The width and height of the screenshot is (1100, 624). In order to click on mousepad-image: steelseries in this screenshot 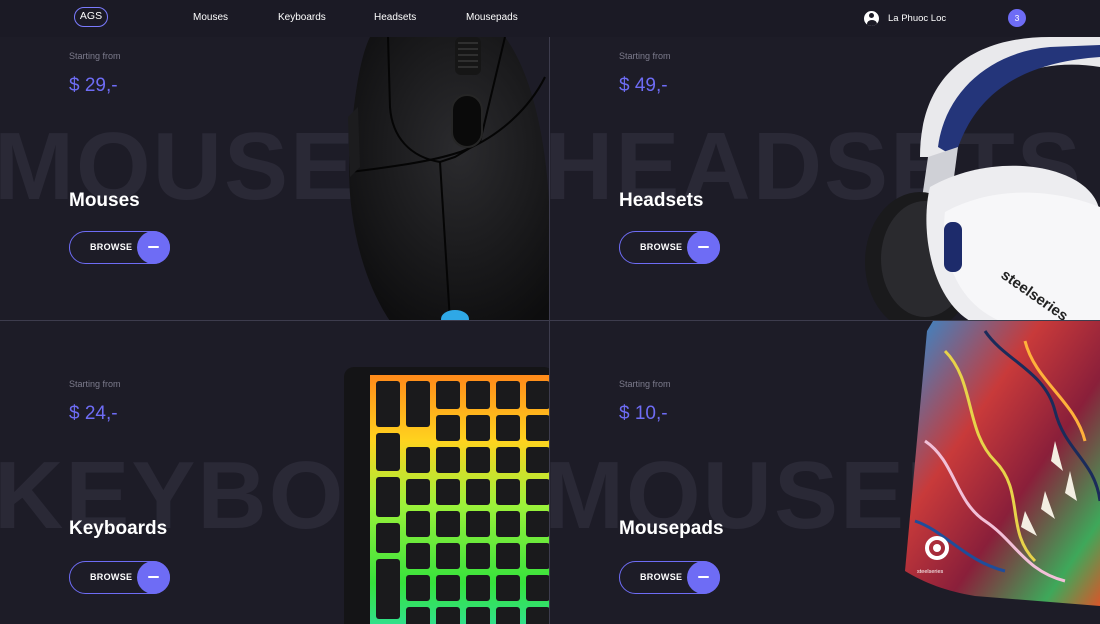, I will do `click(1002, 463)`.